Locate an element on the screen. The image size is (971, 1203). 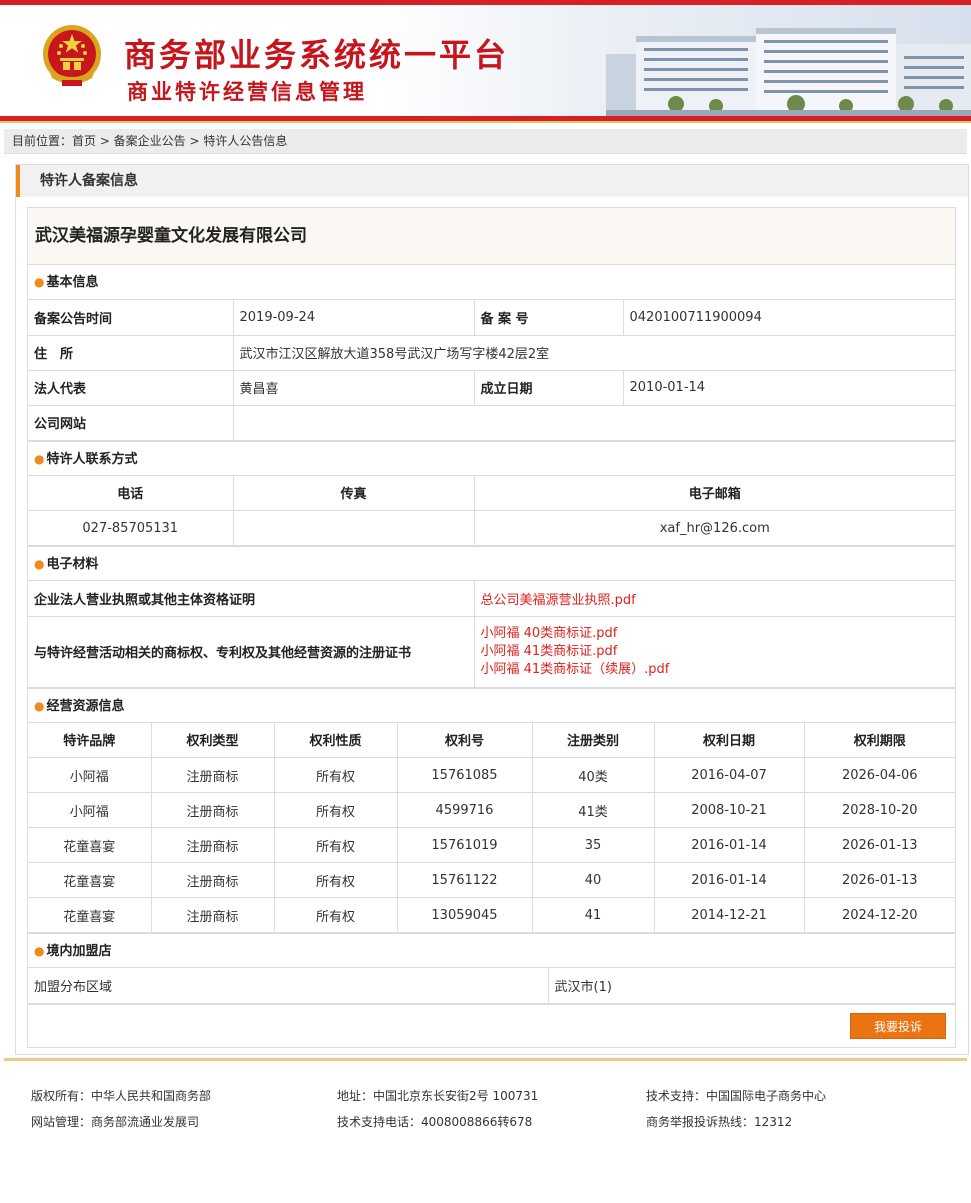
cell-right-no: 13059045 is located at coordinates (464, 915).